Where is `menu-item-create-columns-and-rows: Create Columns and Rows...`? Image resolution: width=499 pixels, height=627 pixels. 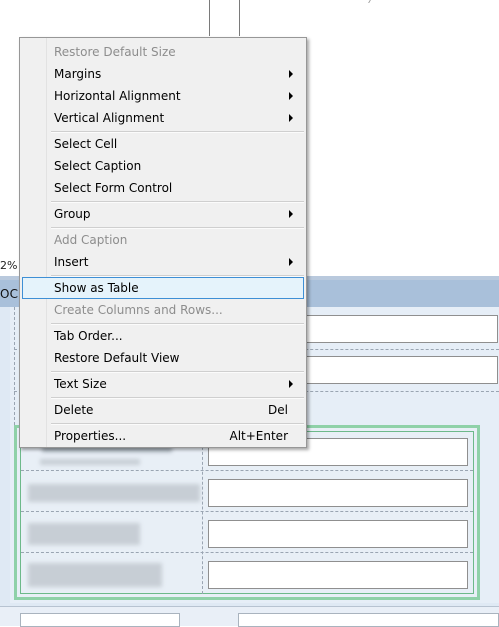
menu-item-create-columns-and-rows: Create Columns and Rows... is located at coordinates (163, 310).